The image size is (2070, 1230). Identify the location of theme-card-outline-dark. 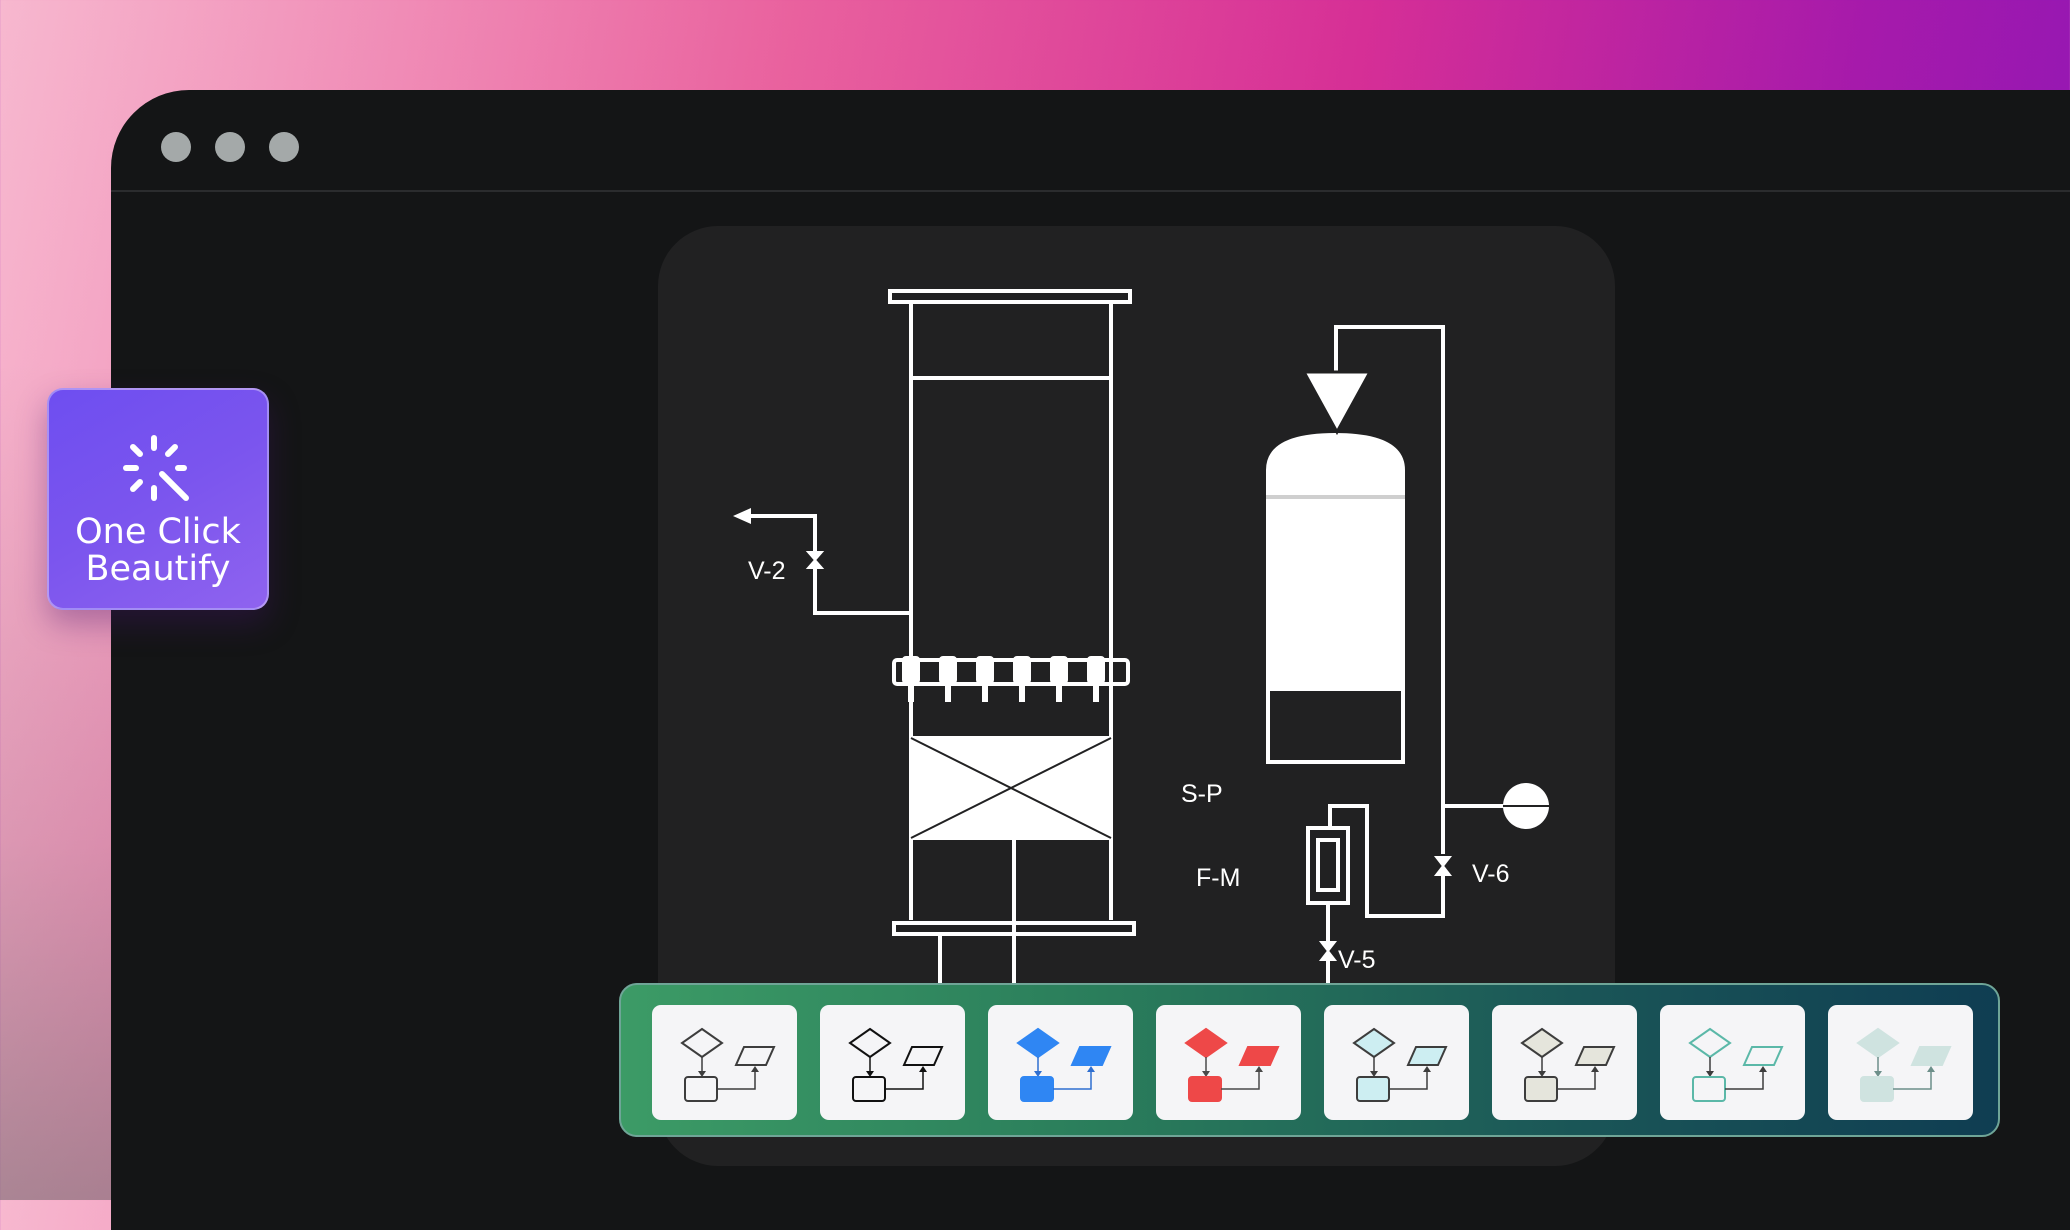
(892, 1062).